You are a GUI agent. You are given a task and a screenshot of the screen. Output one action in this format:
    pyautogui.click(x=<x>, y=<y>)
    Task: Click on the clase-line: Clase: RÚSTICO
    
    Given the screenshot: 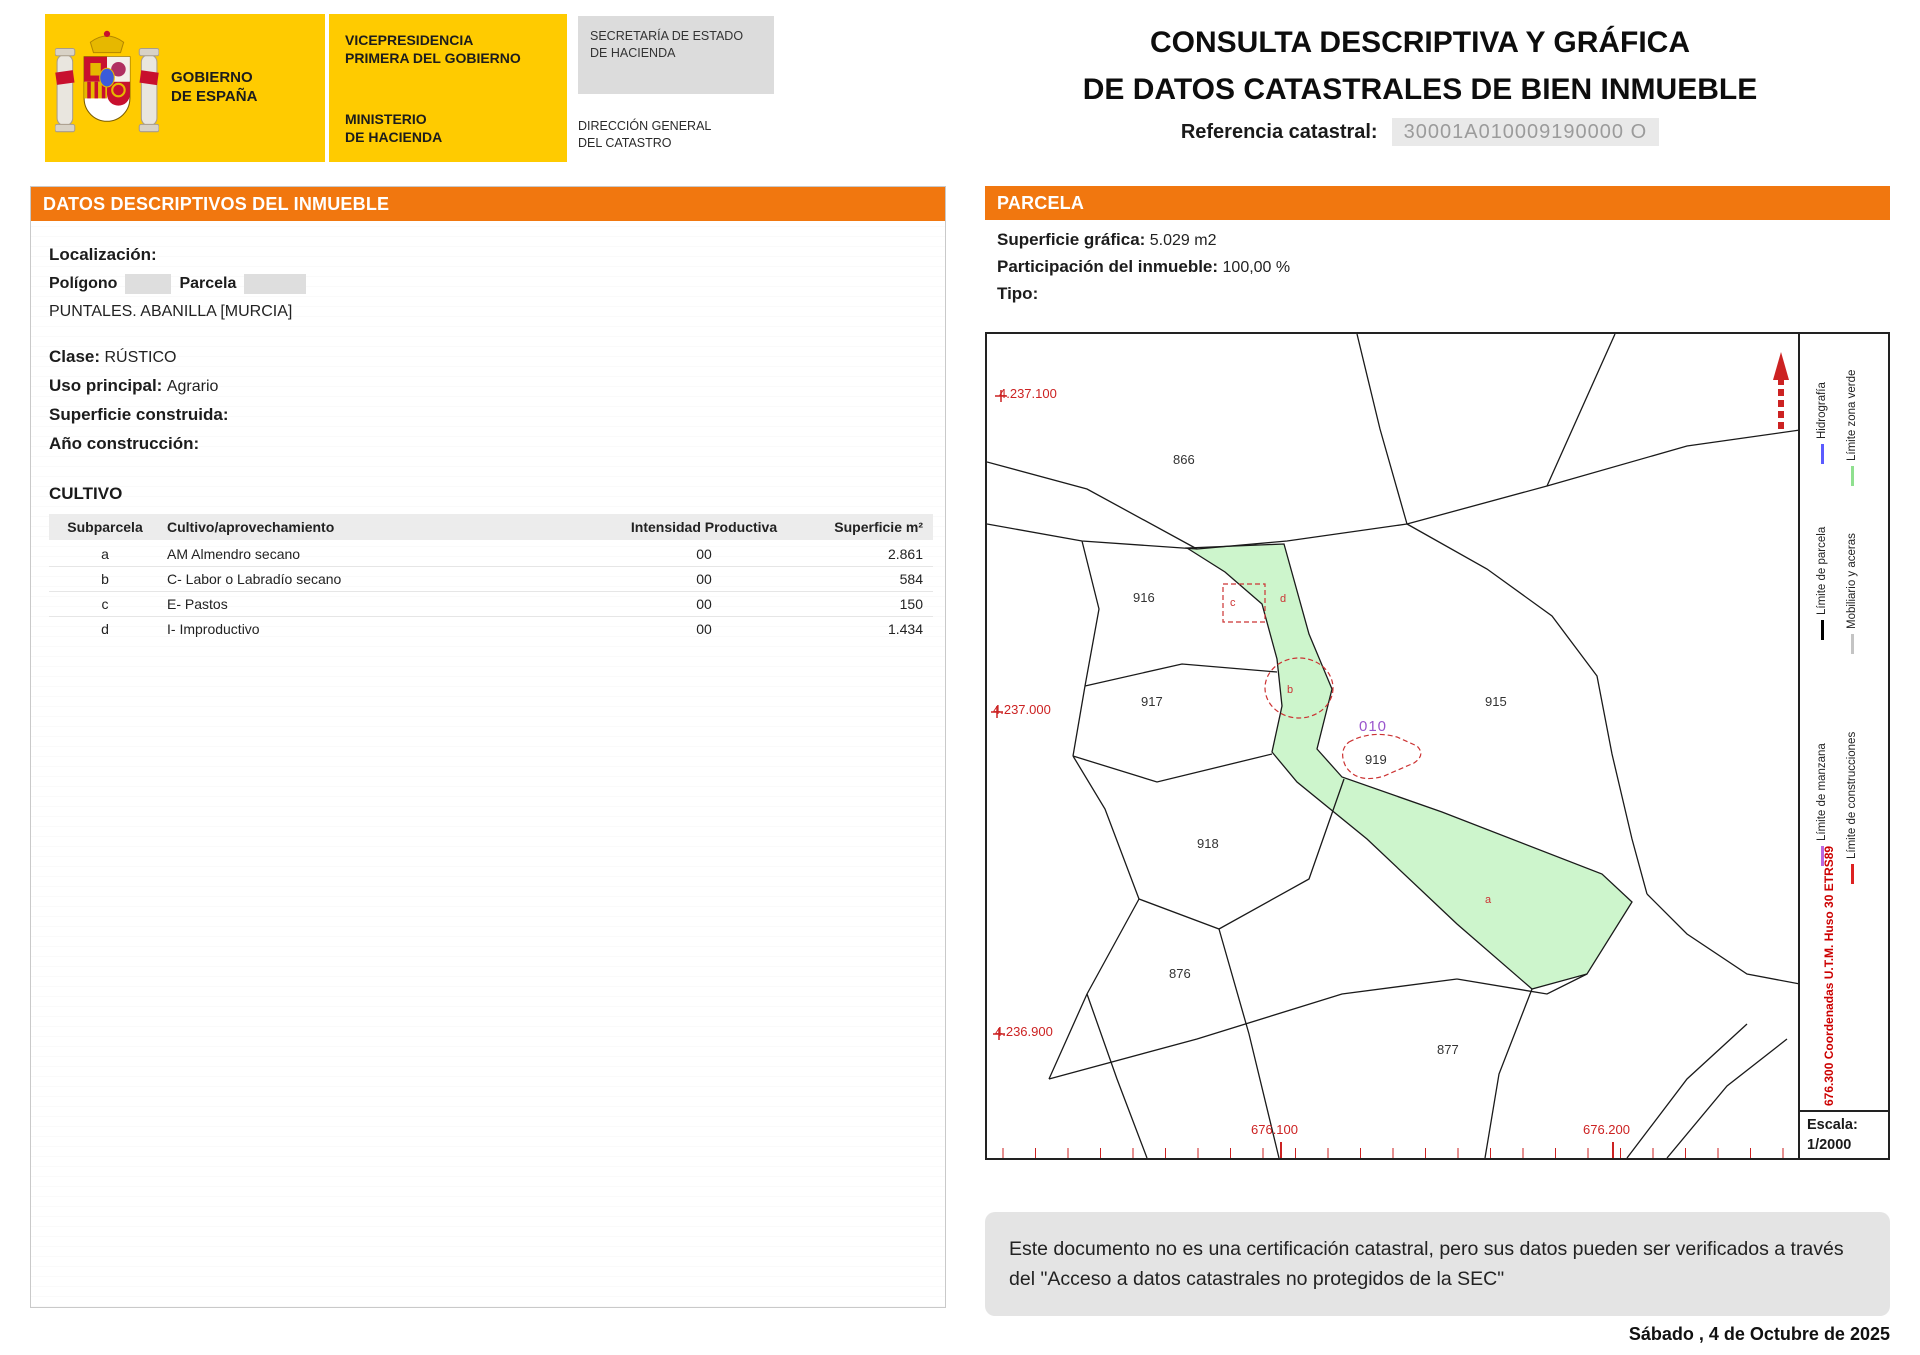 What is the action you would take?
    pyautogui.click(x=490, y=357)
    